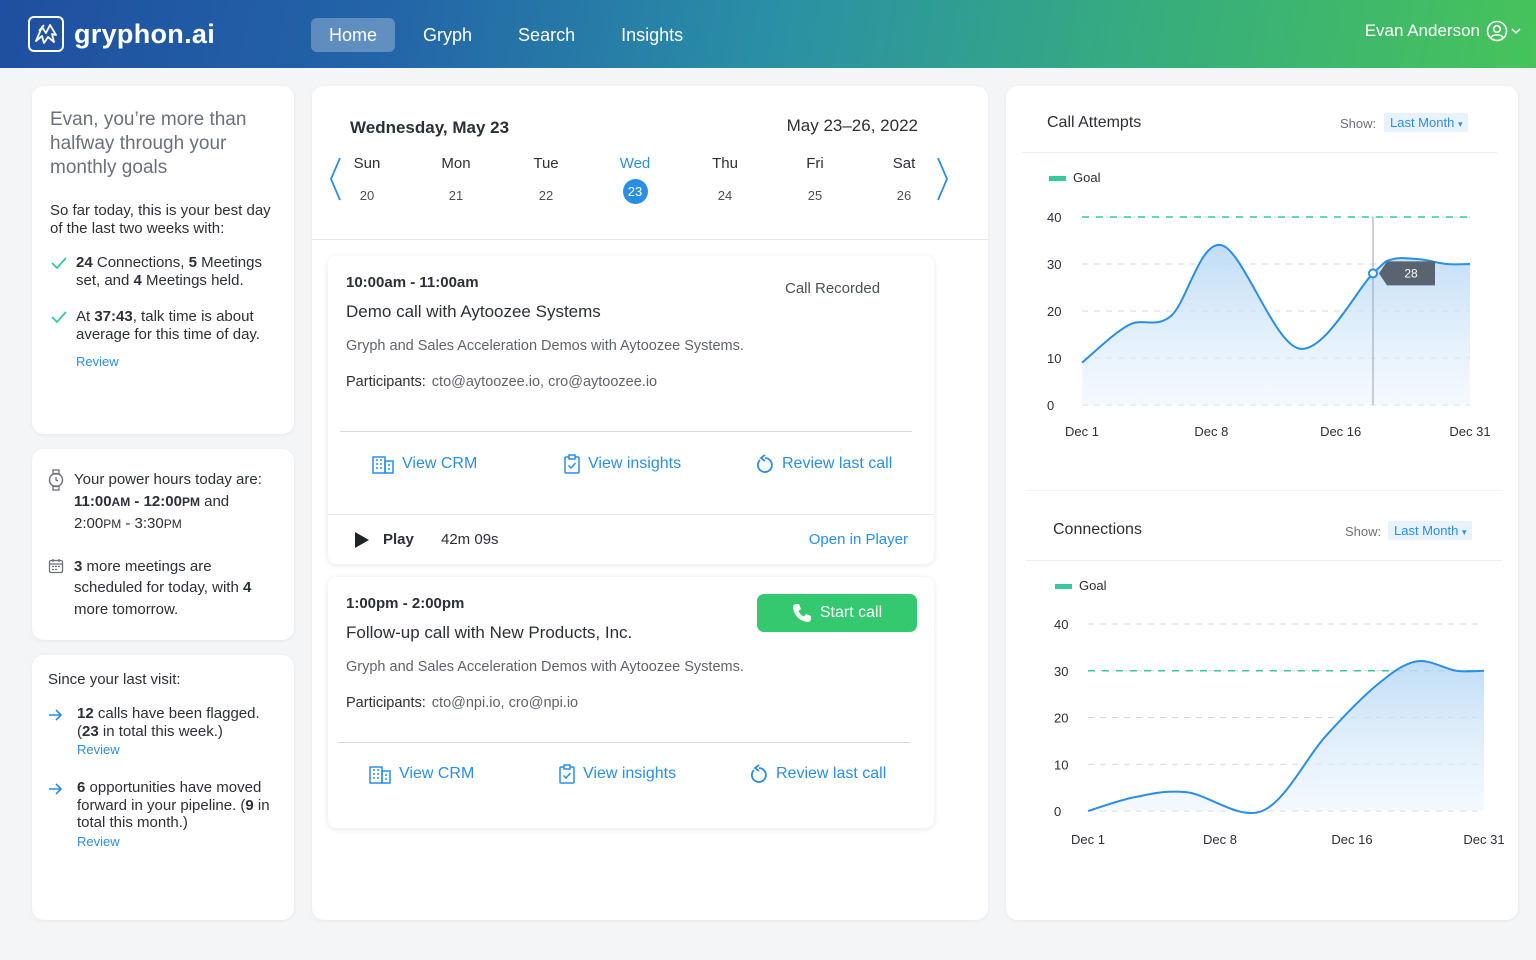  I want to click on legend-swatch, so click(1063, 586).